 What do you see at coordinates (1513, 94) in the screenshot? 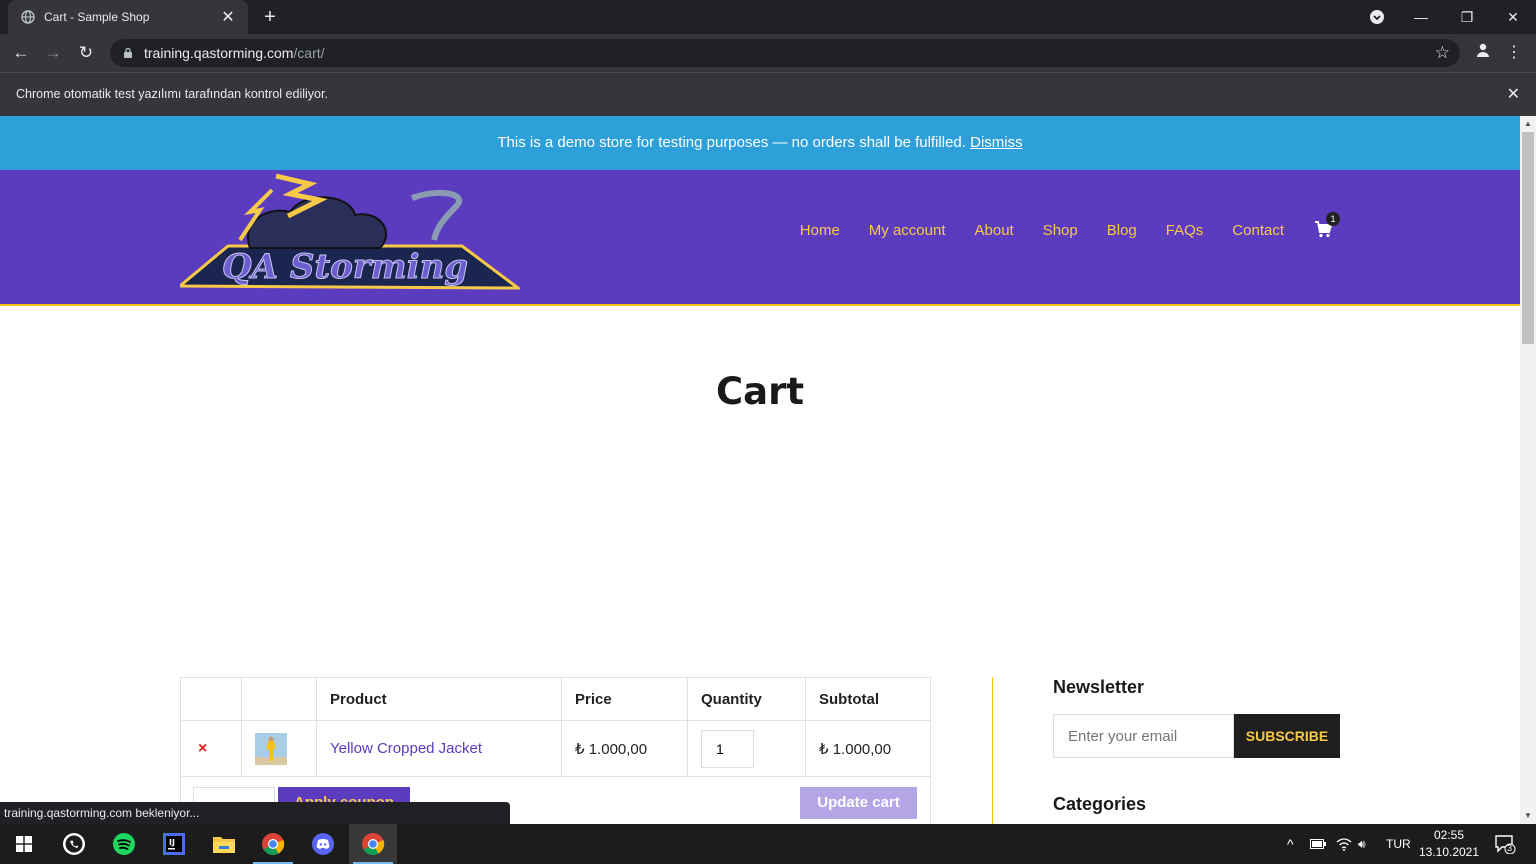
I see `infobar-close-icon: ✕` at bounding box center [1513, 94].